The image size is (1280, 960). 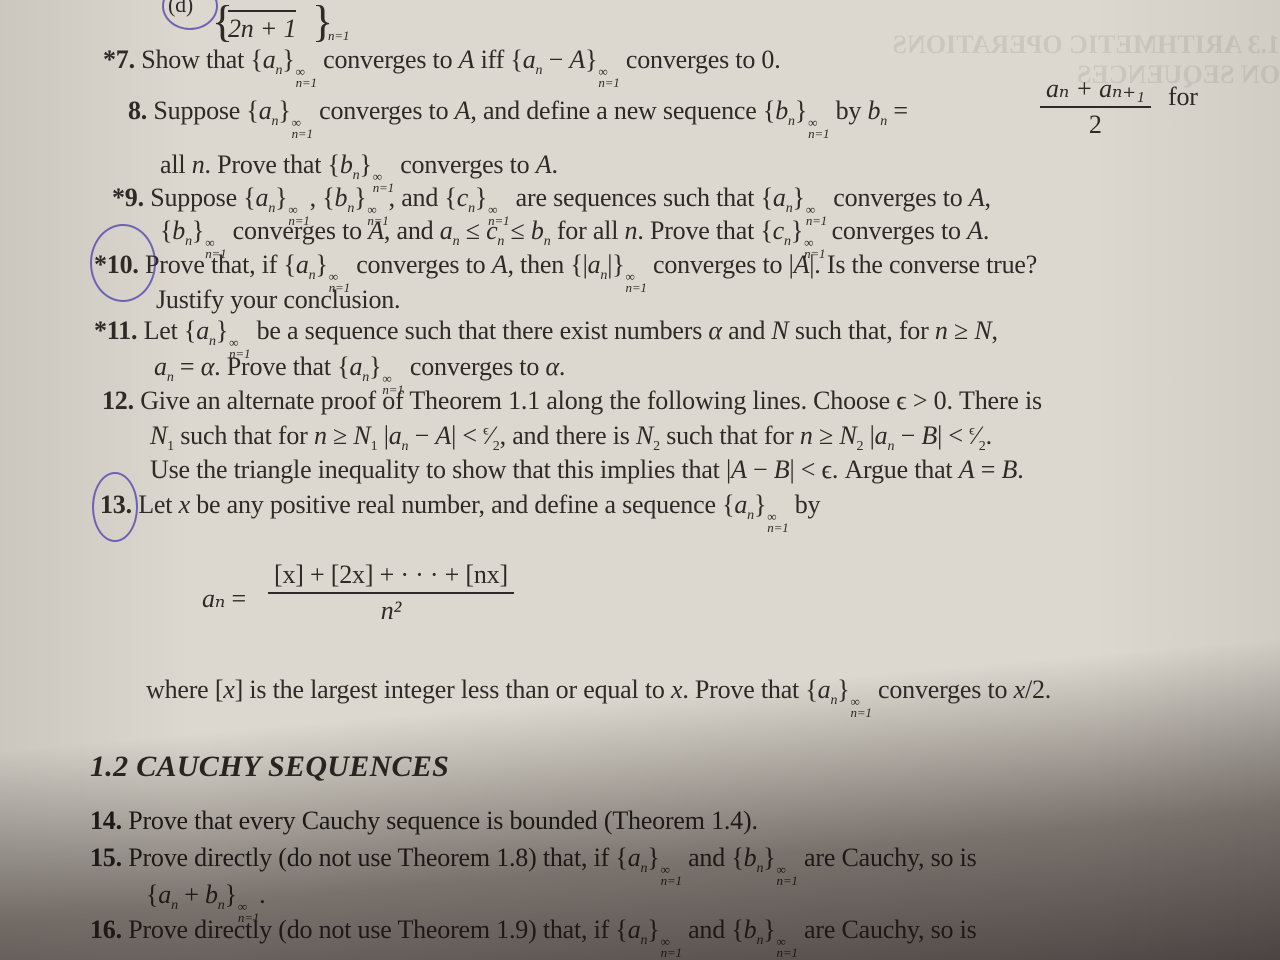 I want to click on problem-number: 16., so click(x=106, y=929).